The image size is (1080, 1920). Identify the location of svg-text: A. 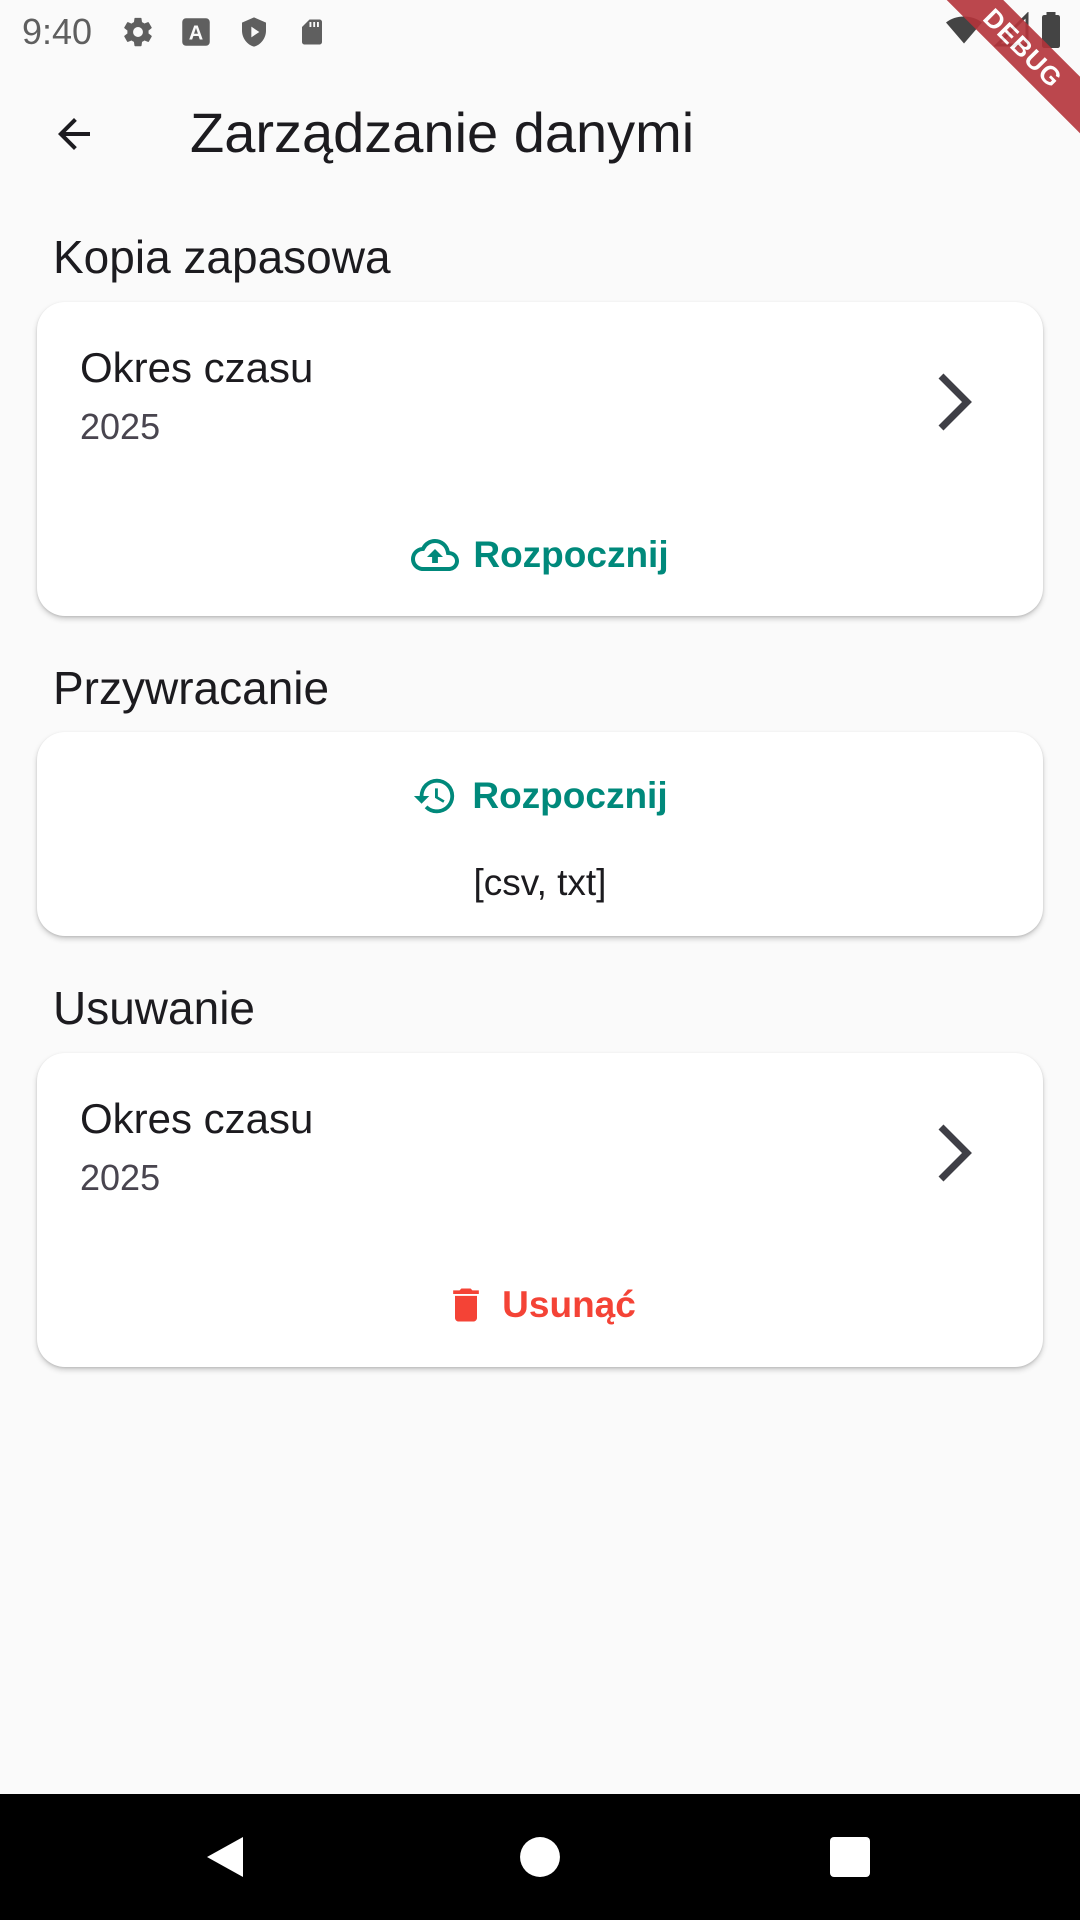
(196, 34).